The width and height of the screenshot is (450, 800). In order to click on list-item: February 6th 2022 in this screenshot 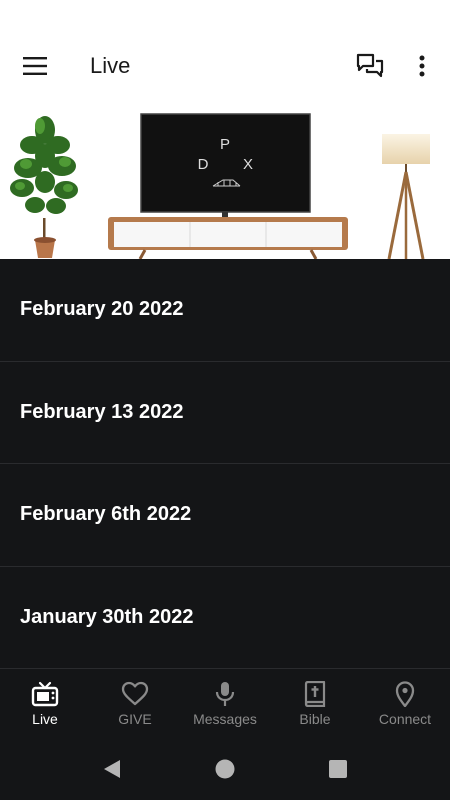, I will do `click(225, 515)`.